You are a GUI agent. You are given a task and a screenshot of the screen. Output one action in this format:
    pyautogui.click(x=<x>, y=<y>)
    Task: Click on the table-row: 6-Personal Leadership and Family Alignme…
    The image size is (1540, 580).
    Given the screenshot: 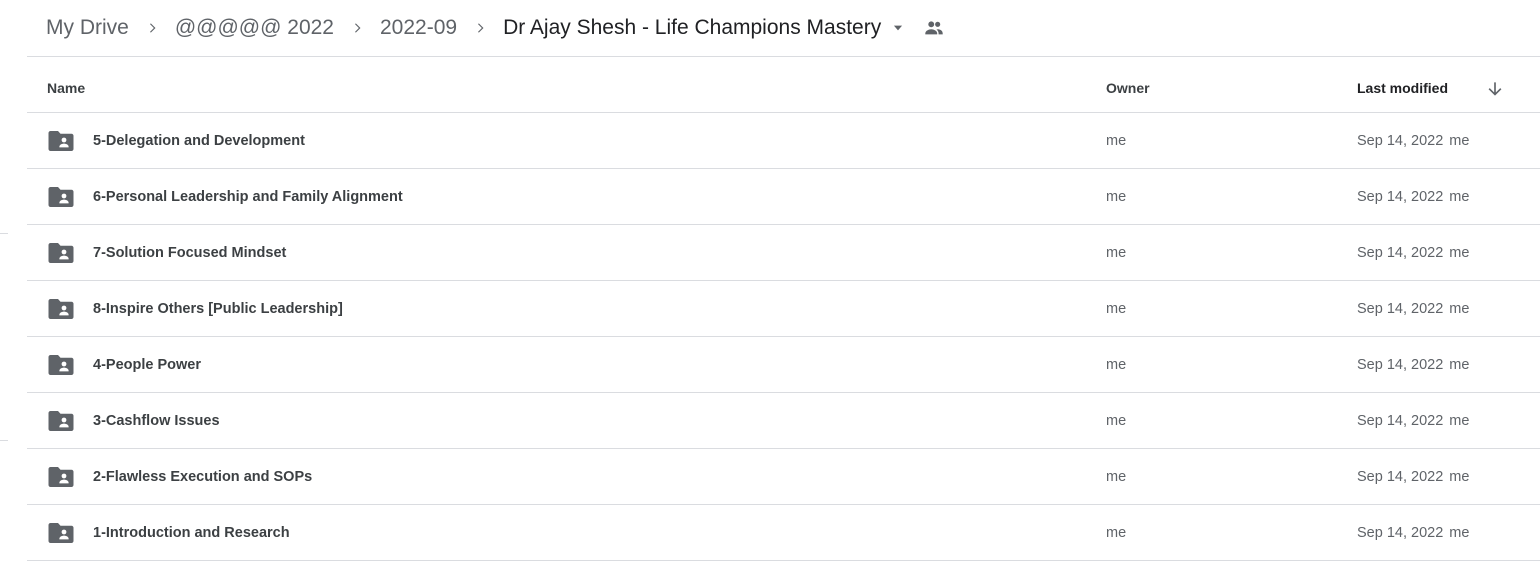 What is the action you would take?
    pyautogui.click(x=783, y=197)
    